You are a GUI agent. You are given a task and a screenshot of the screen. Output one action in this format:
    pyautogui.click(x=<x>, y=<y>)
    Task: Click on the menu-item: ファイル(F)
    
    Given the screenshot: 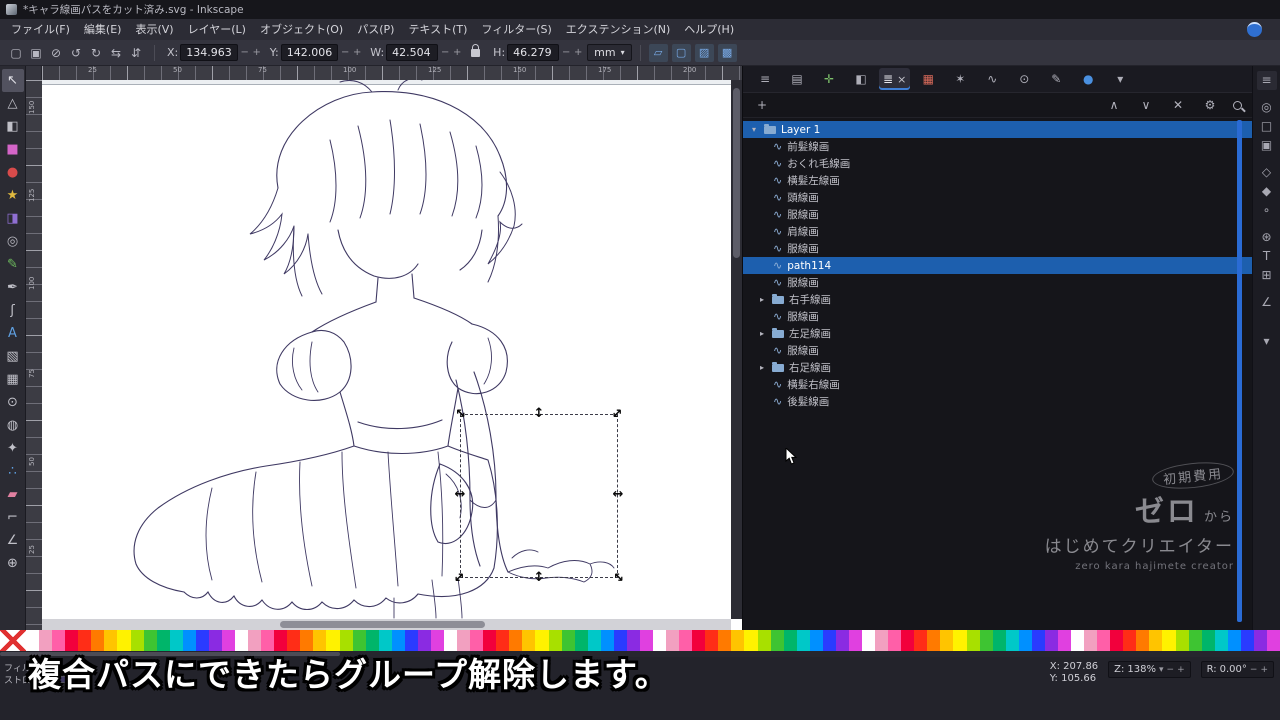 What is the action you would take?
    pyautogui.click(x=40, y=29)
    